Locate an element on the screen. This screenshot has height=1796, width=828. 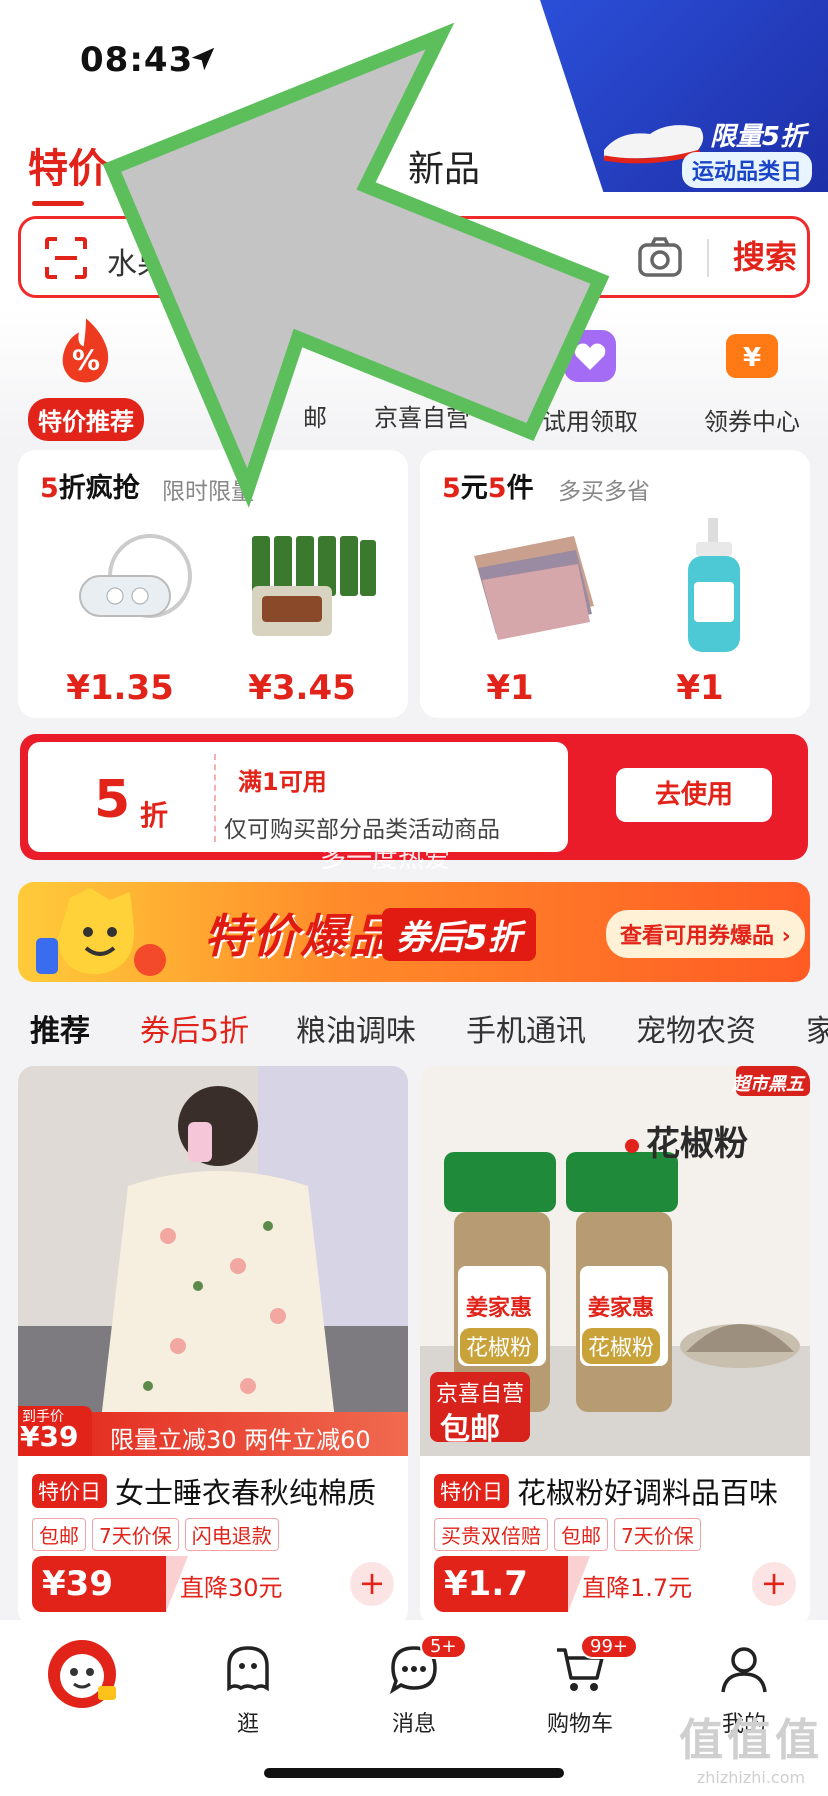
overlay-price-box: 到手价 ¥39 is located at coordinates (55, 1431).